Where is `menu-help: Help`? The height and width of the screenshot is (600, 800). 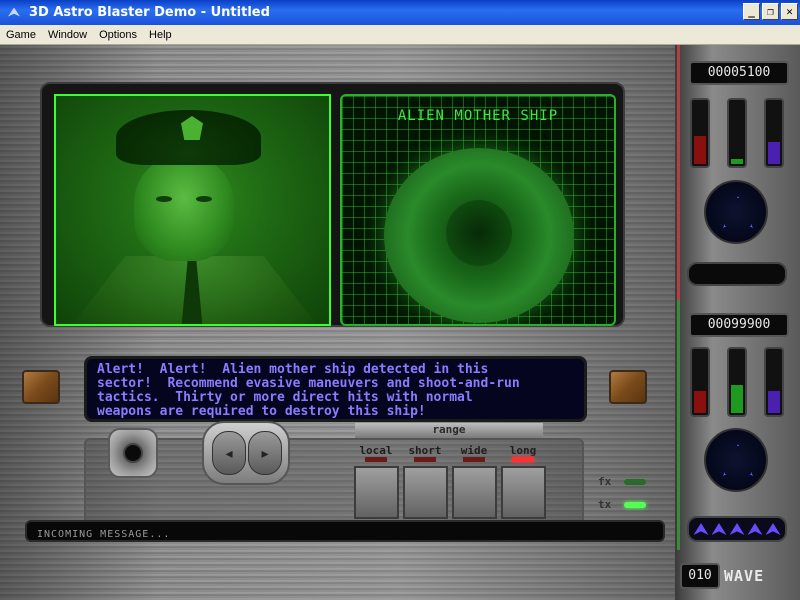 menu-help: Help is located at coordinates (160, 35).